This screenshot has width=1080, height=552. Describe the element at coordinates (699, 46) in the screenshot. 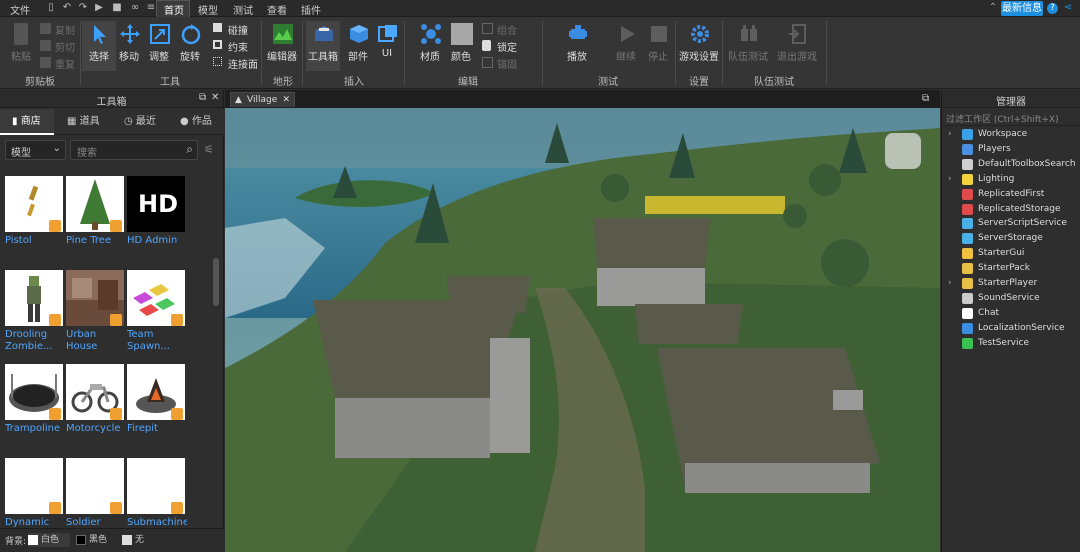

I see `game-settings-button: 游戏设置` at that location.